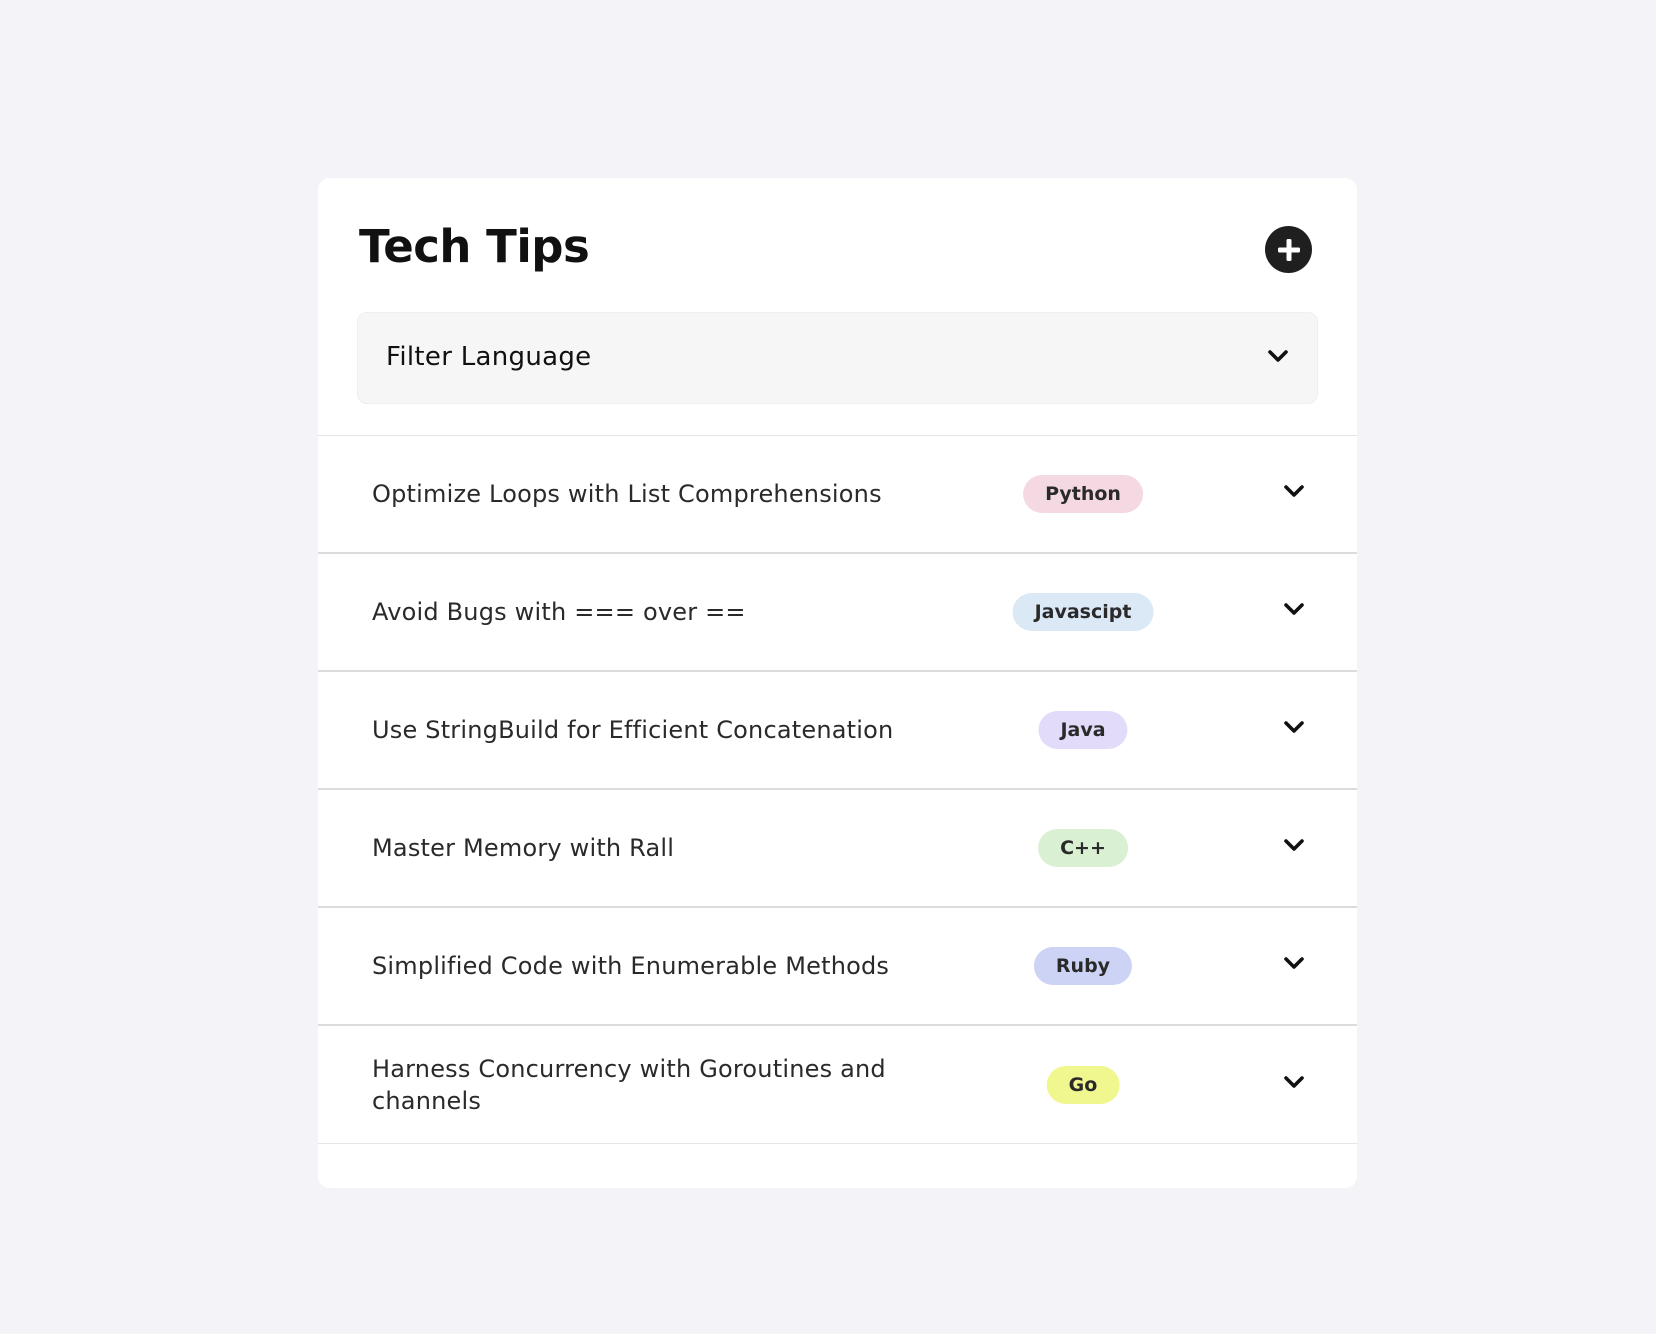  I want to click on tip-title: Master Memory with Rall, so click(523, 848).